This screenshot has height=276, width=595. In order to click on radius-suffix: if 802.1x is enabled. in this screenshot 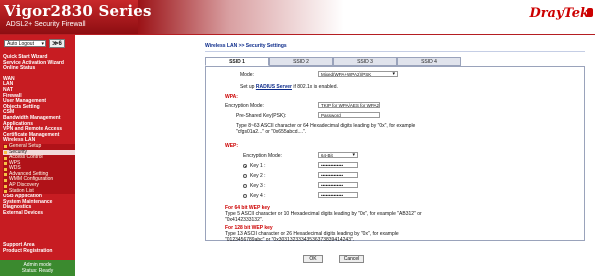, I will do `click(315, 87)`.